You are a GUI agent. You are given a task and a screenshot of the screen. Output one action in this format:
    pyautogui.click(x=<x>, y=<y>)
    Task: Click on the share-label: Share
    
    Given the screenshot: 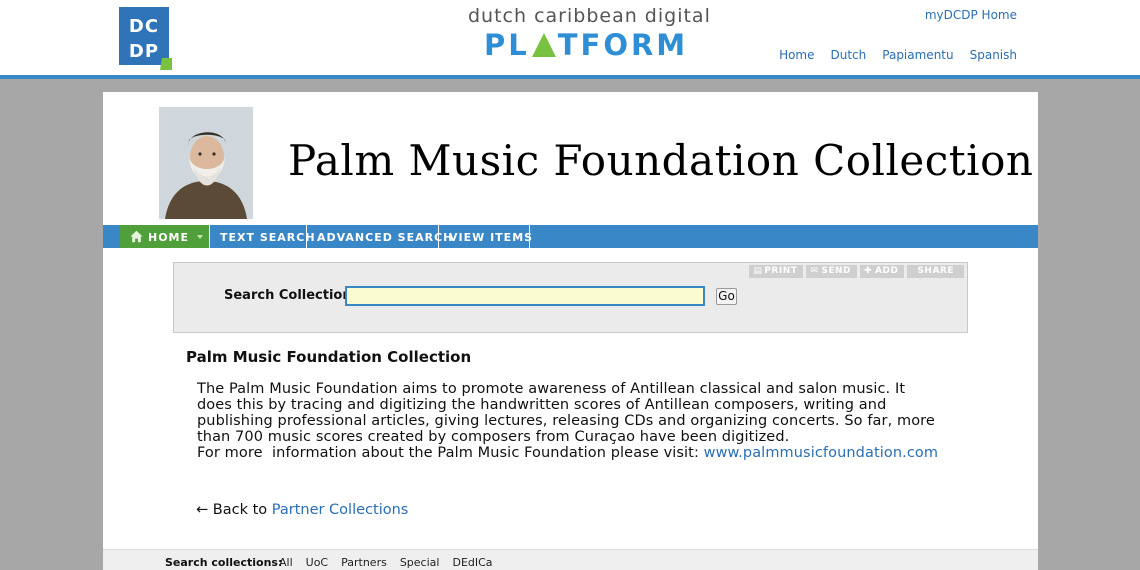 What is the action you would take?
    pyautogui.click(x=935, y=271)
    